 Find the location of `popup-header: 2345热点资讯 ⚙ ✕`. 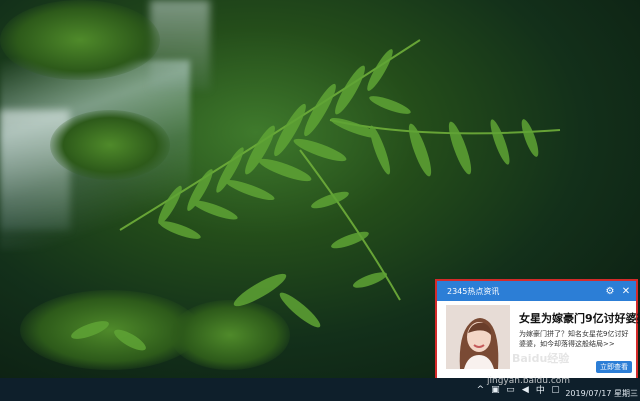

popup-header: 2345热点资讯 ⚙ ✕ is located at coordinates (536, 291).